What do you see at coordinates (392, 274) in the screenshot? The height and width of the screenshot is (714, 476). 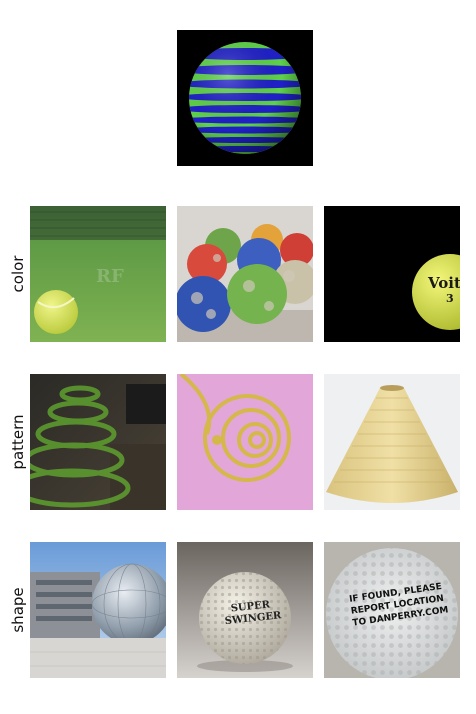 I see `color-image-tennis-ball-dark: Voit 3` at bounding box center [392, 274].